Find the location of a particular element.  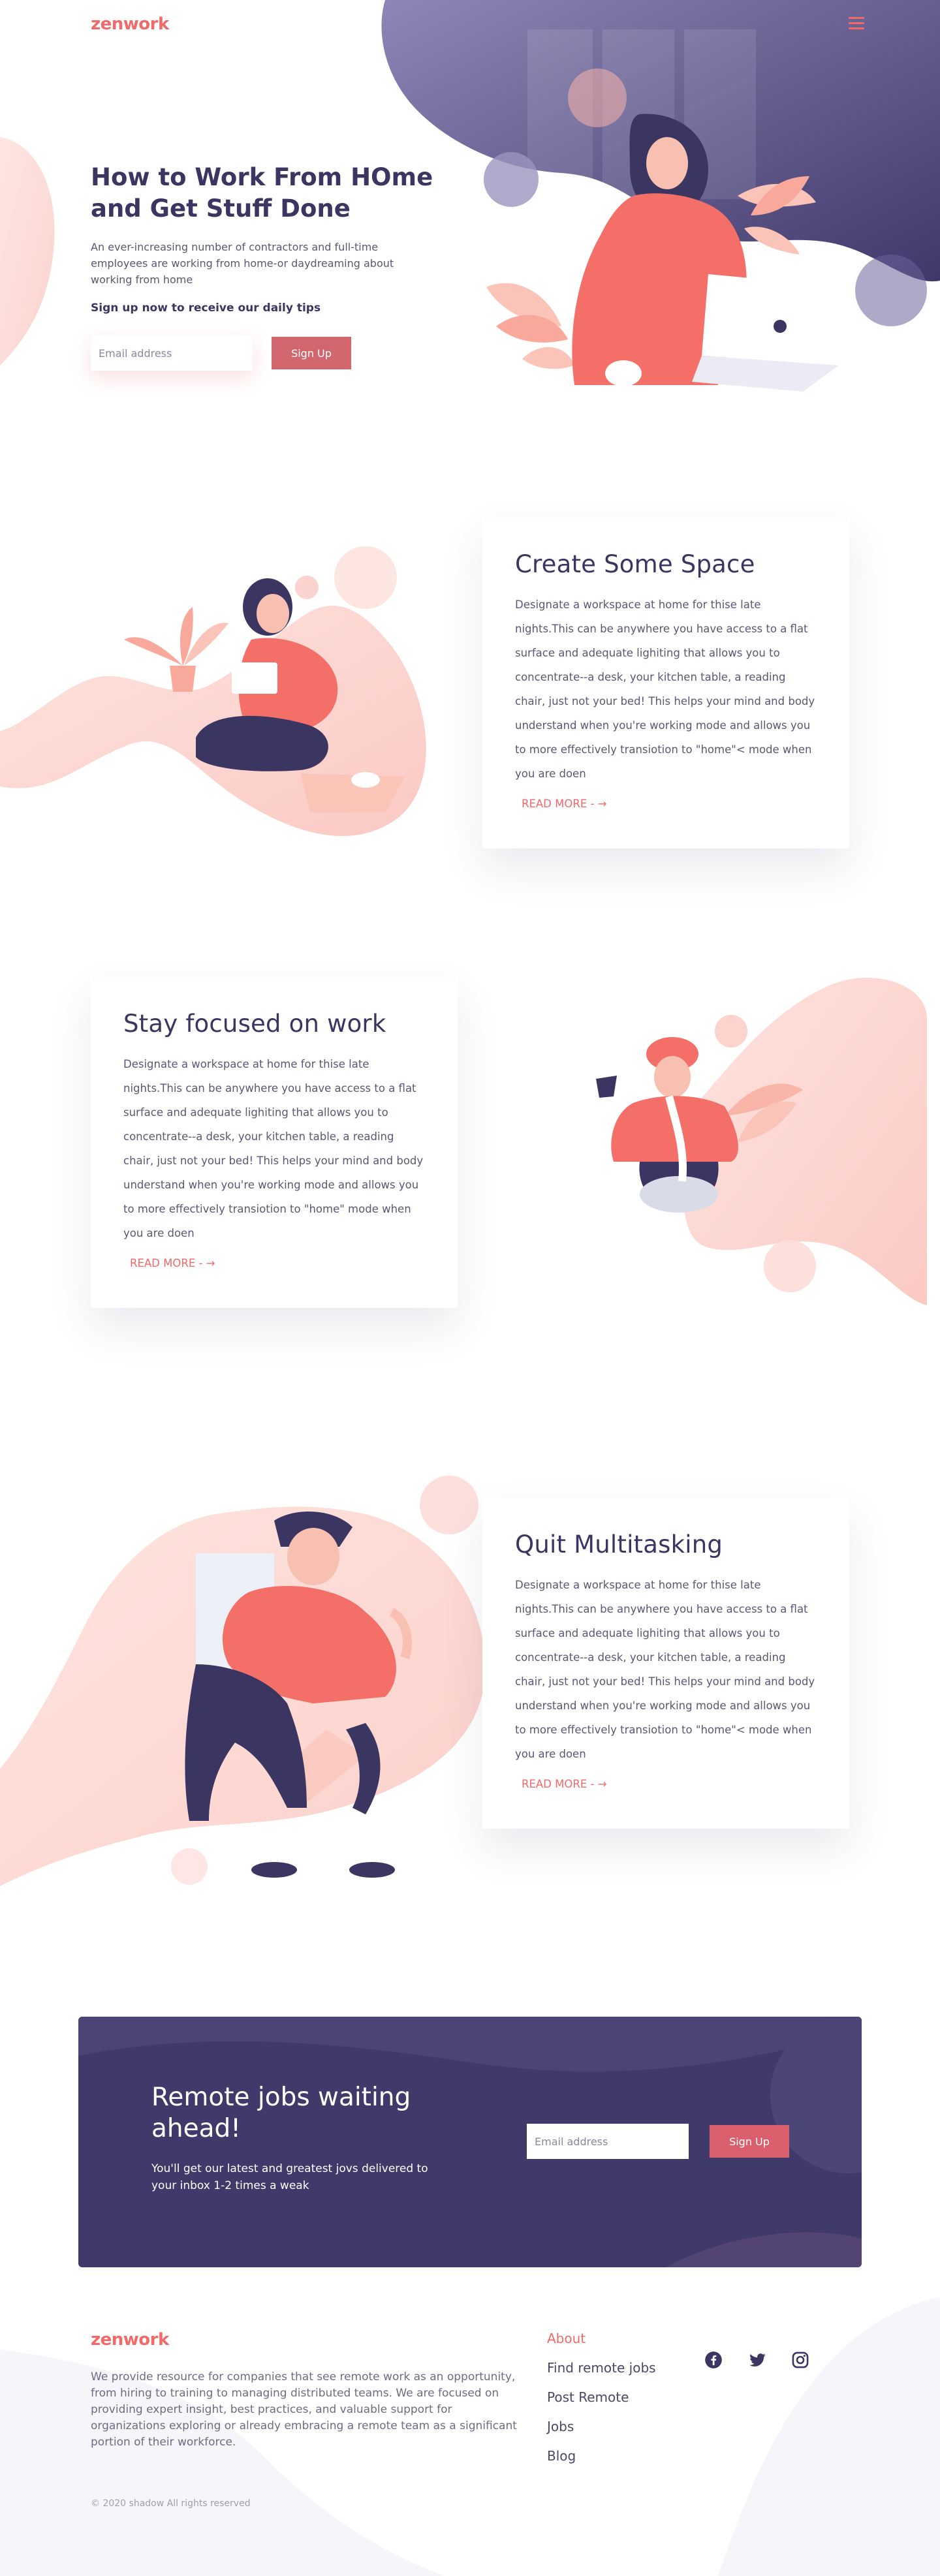

footer-link-jobs: Jobs is located at coordinates (601, 2426).